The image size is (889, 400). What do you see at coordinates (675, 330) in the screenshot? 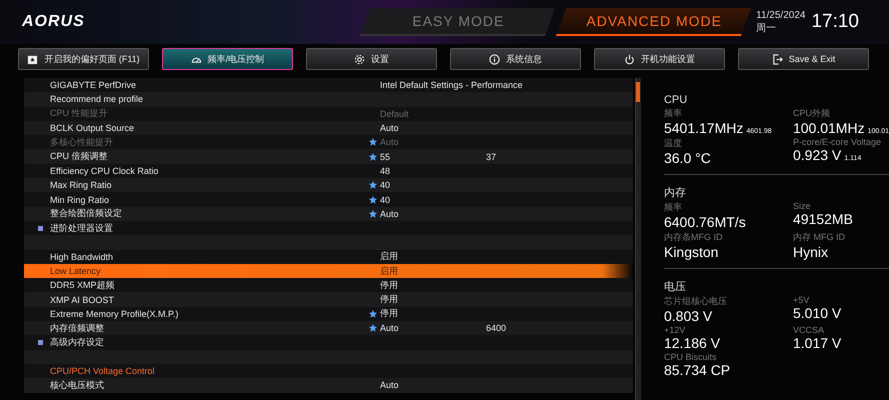
I see `stat-label: +12V` at bounding box center [675, 330].